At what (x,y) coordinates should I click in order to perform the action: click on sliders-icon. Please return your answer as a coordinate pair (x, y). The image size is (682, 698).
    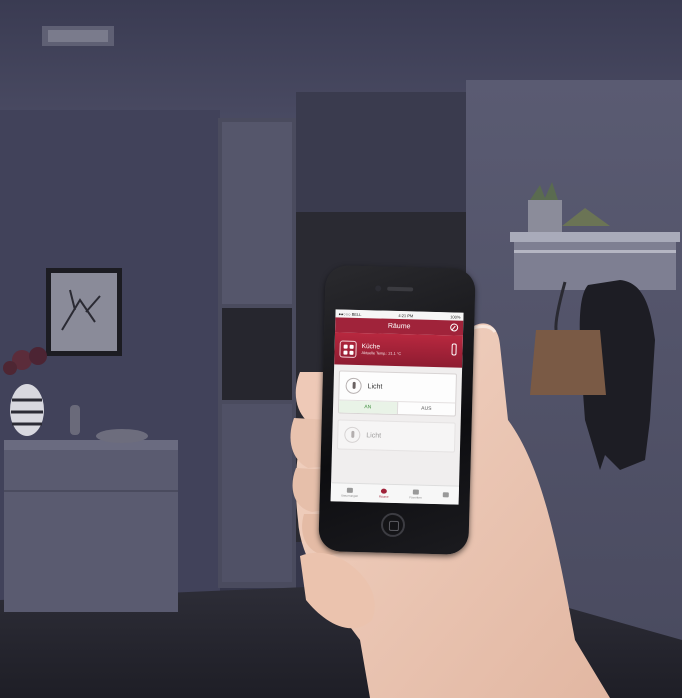
    Looking at the image, I should click on (349, 490).